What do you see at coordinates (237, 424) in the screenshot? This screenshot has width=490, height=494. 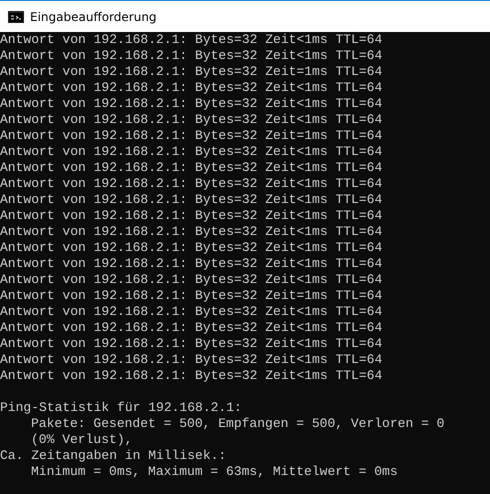 I see `statistics-line: Pakete: Gesendet = 500, Empfangen = 500, Verloren = 0` at bounding box center [237, 424].